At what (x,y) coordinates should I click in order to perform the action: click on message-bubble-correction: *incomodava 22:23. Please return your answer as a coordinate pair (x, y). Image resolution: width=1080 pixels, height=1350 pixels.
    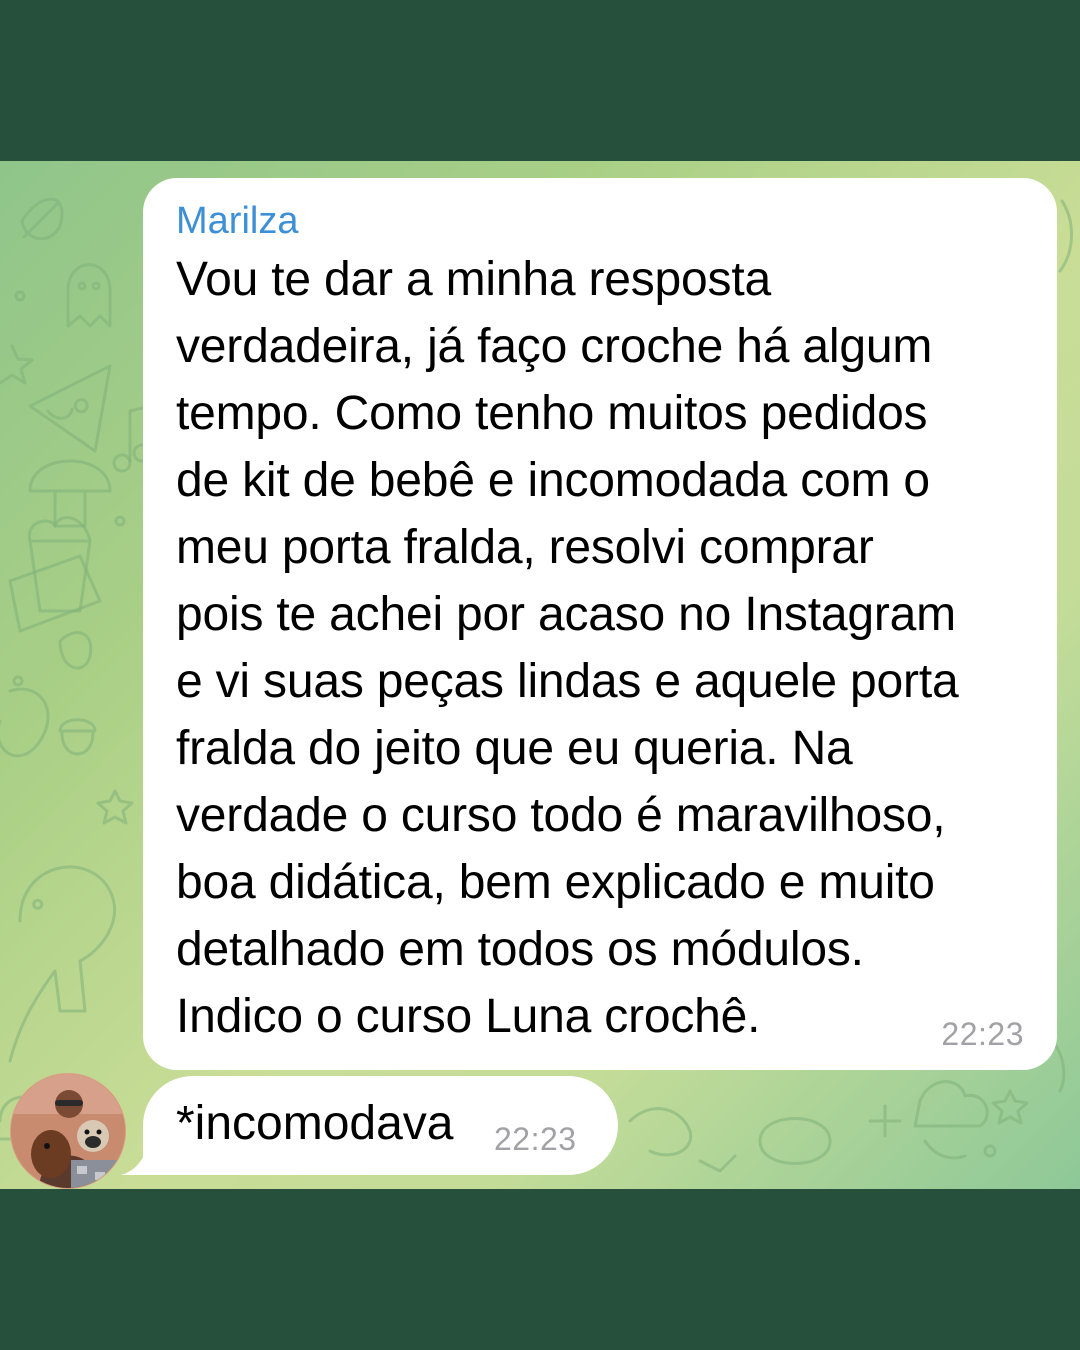
    Looking at the image, I should click on (369, 1125).